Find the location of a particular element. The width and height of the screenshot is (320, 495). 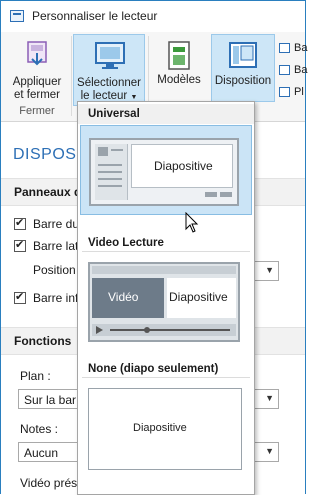

title-bar: Personnaliser le lecteur is located at coordinates (153, 16).